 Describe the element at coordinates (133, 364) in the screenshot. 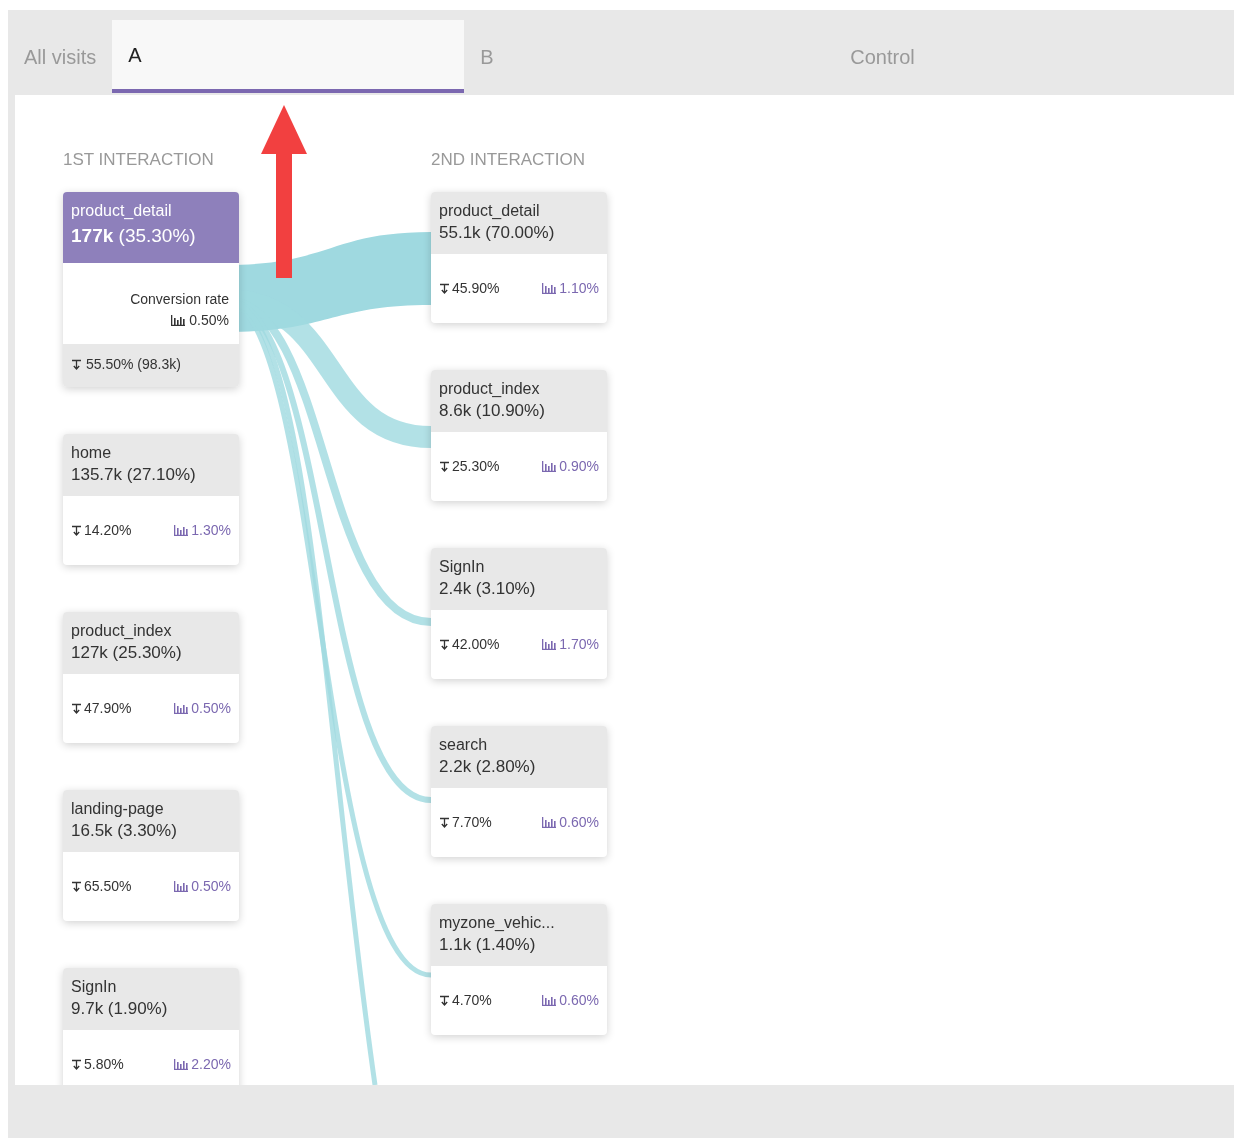

I see `exit-rate: 55.50% (98.3k)` at that location.